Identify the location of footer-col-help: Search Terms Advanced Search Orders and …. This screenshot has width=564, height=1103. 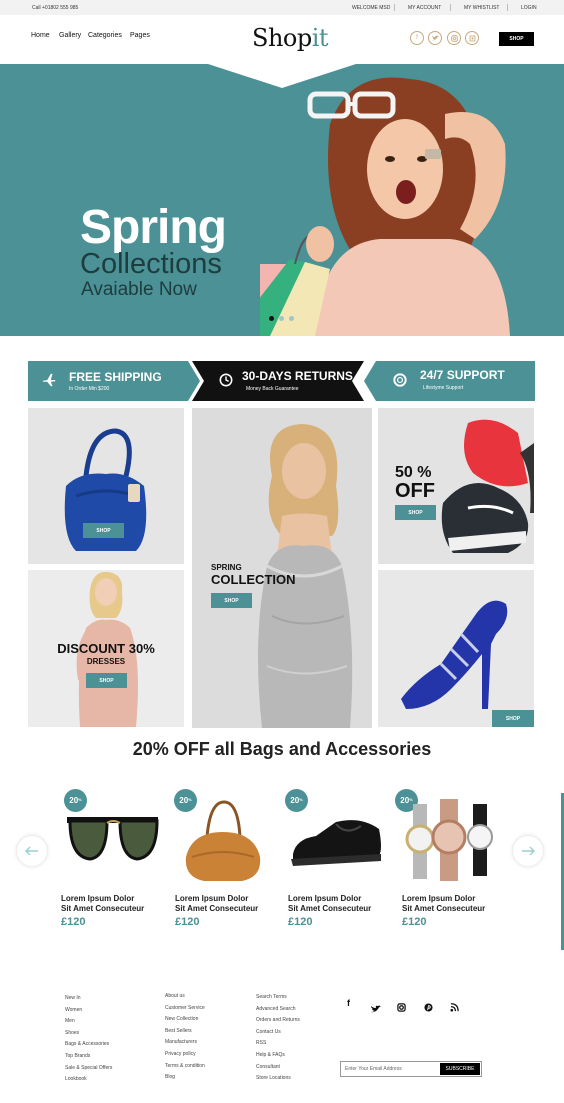
(278, 1038).